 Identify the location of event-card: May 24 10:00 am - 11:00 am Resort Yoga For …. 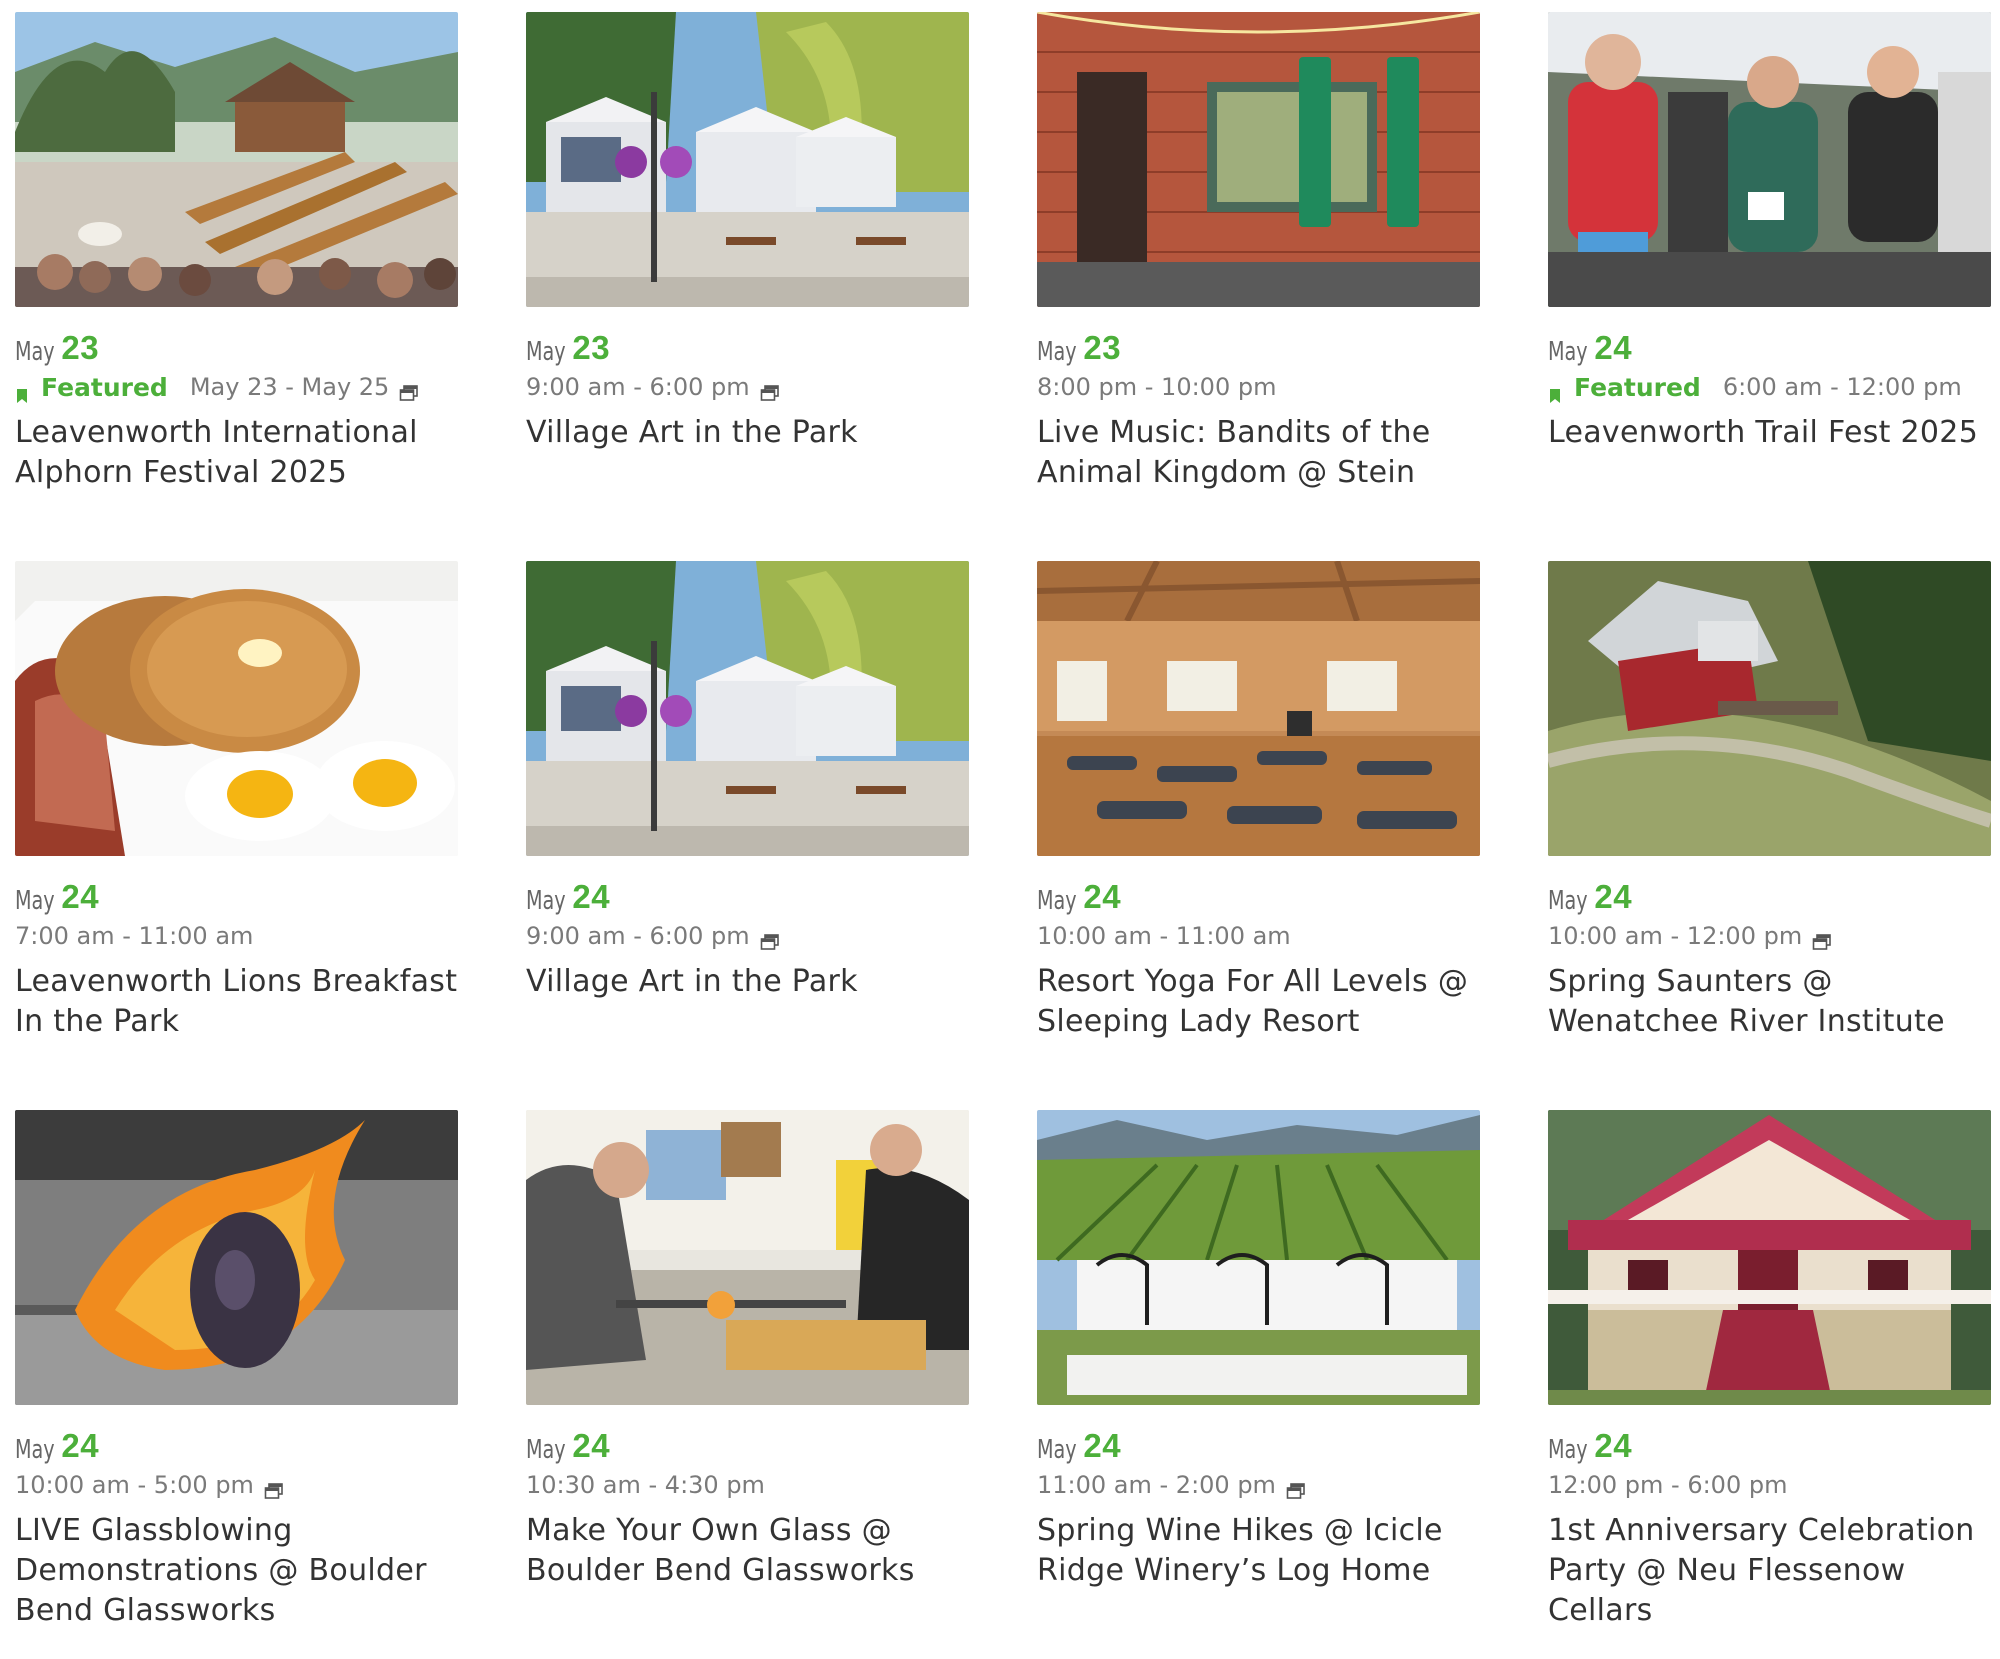
(1258, 835).